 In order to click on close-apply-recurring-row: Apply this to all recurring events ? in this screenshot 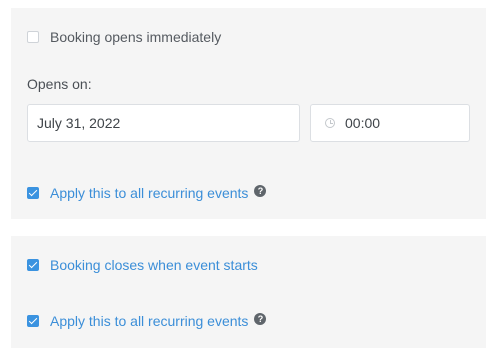, I will do `click(147, 321)`.